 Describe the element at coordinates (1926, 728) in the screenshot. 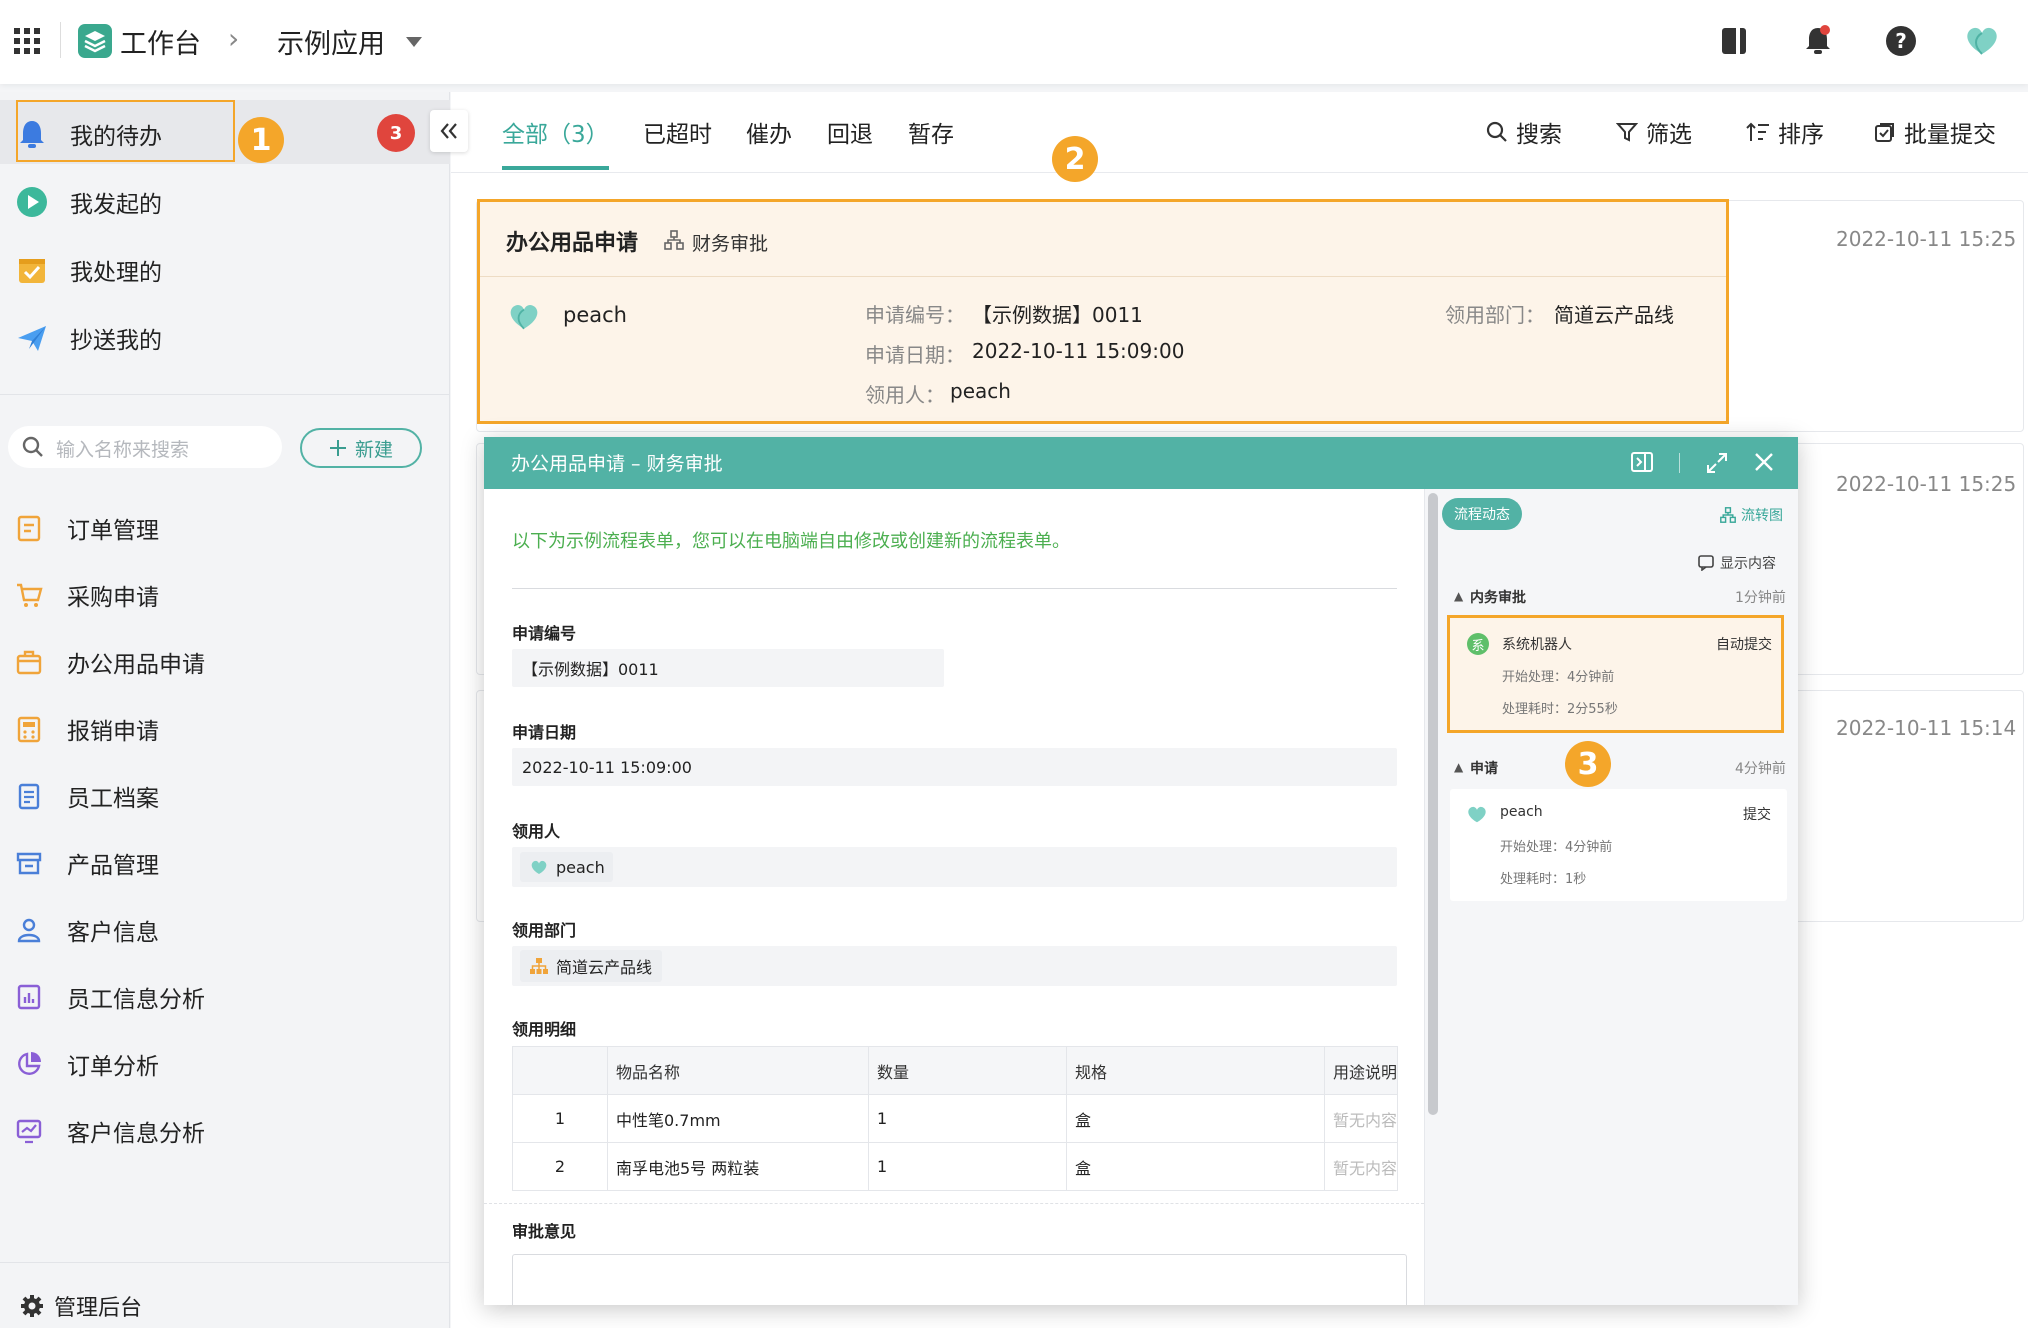

I see `card-date: 2022-10-11 15:14` at that location.